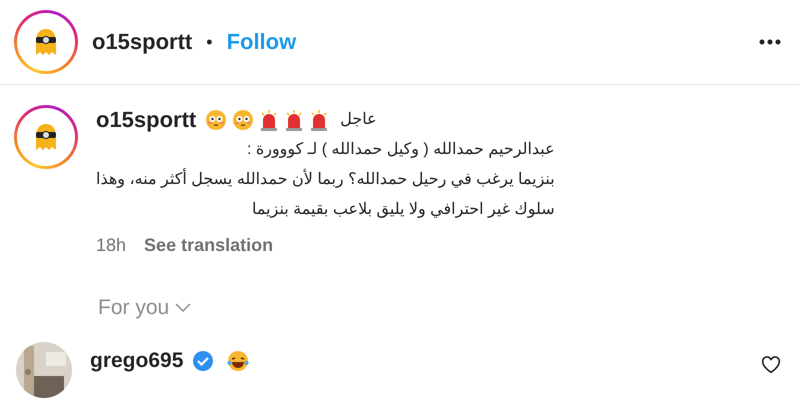 This screenshot has height=409, width=799. Describe the element at coordinates (238, 361) in the screenshot. I see `laughing-face-icon` at that location.